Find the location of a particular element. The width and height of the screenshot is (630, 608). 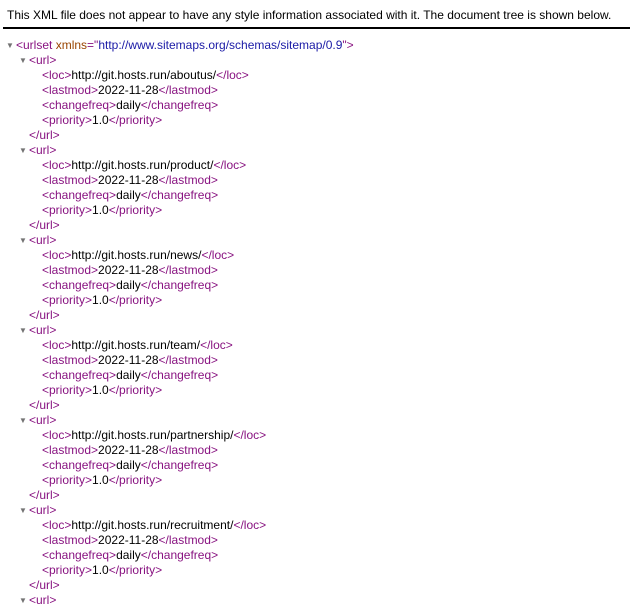

loc-value: http://git.hosts.run/product/ is located at coordinates (142, 165).